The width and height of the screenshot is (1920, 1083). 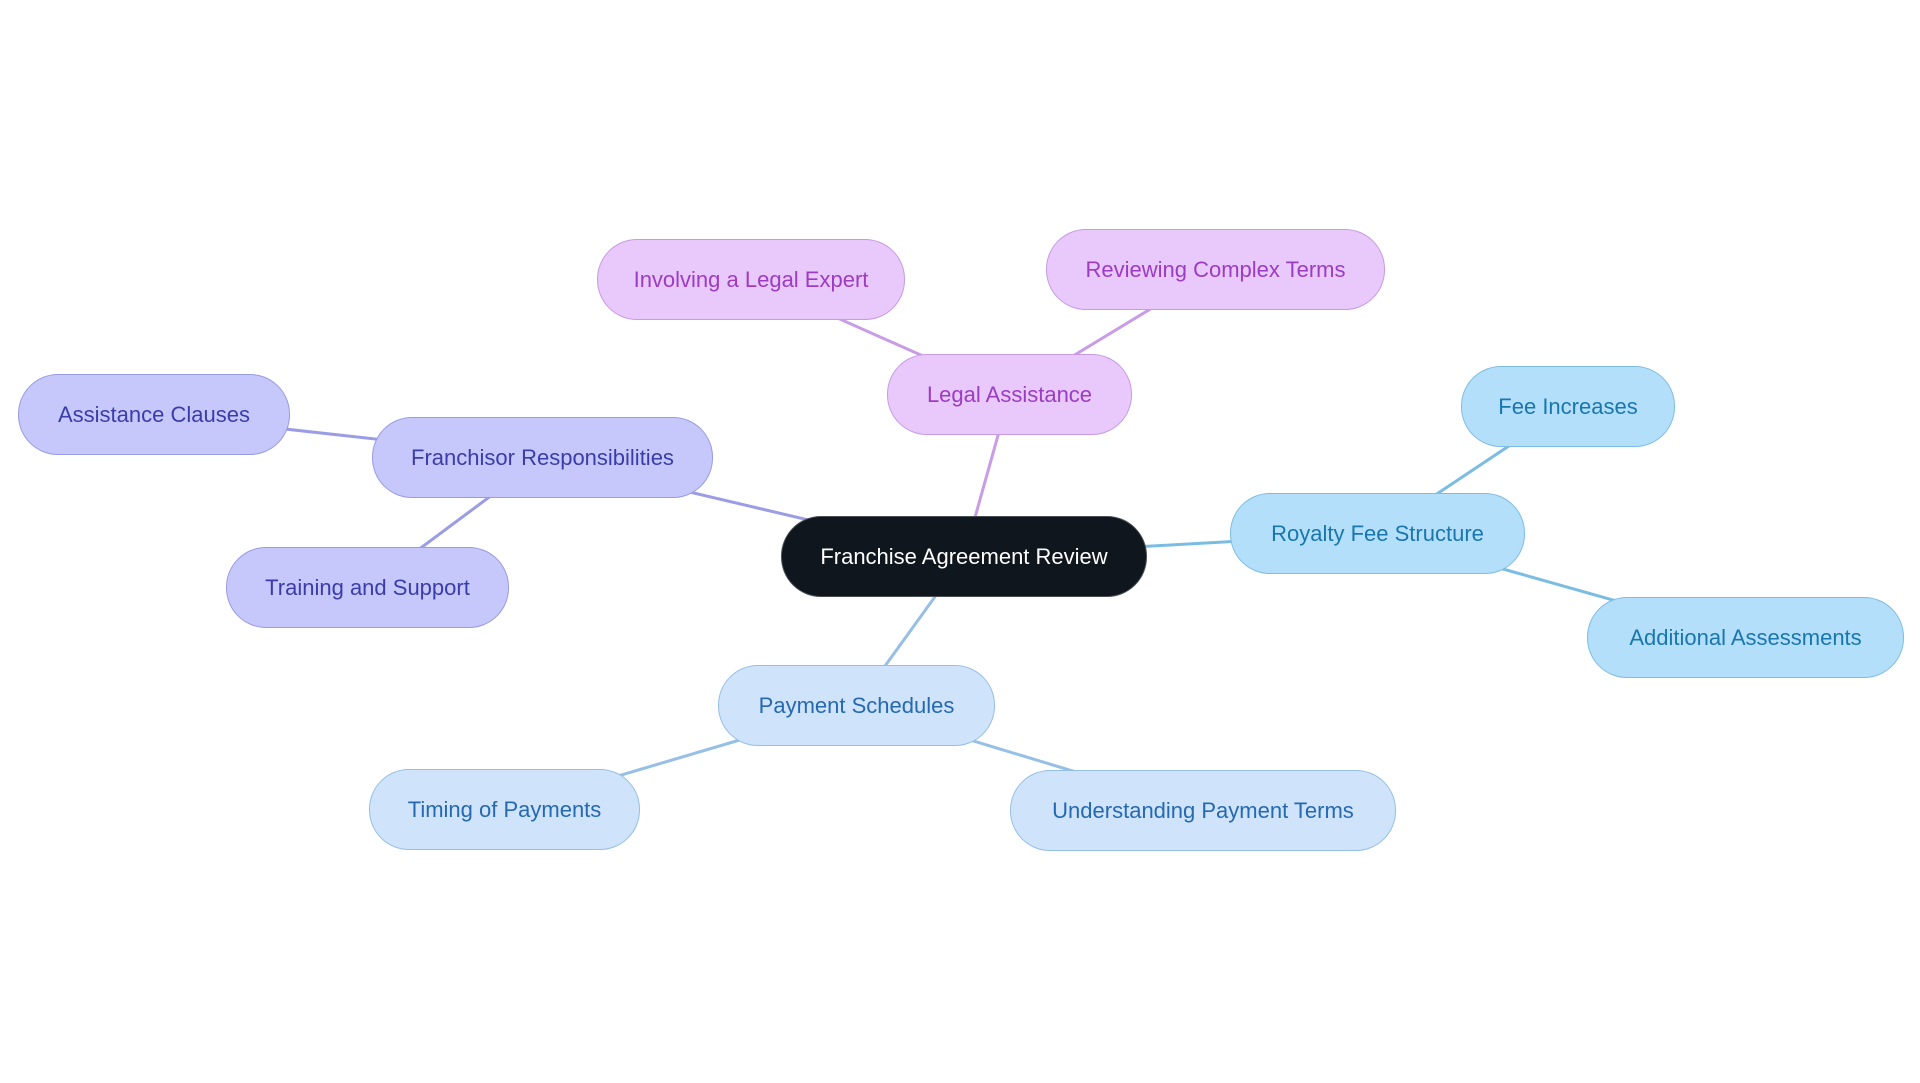 I want to click on node-understanding-payment-terms-label: Understanding Payment Terms, so click(x=1203, y=810).